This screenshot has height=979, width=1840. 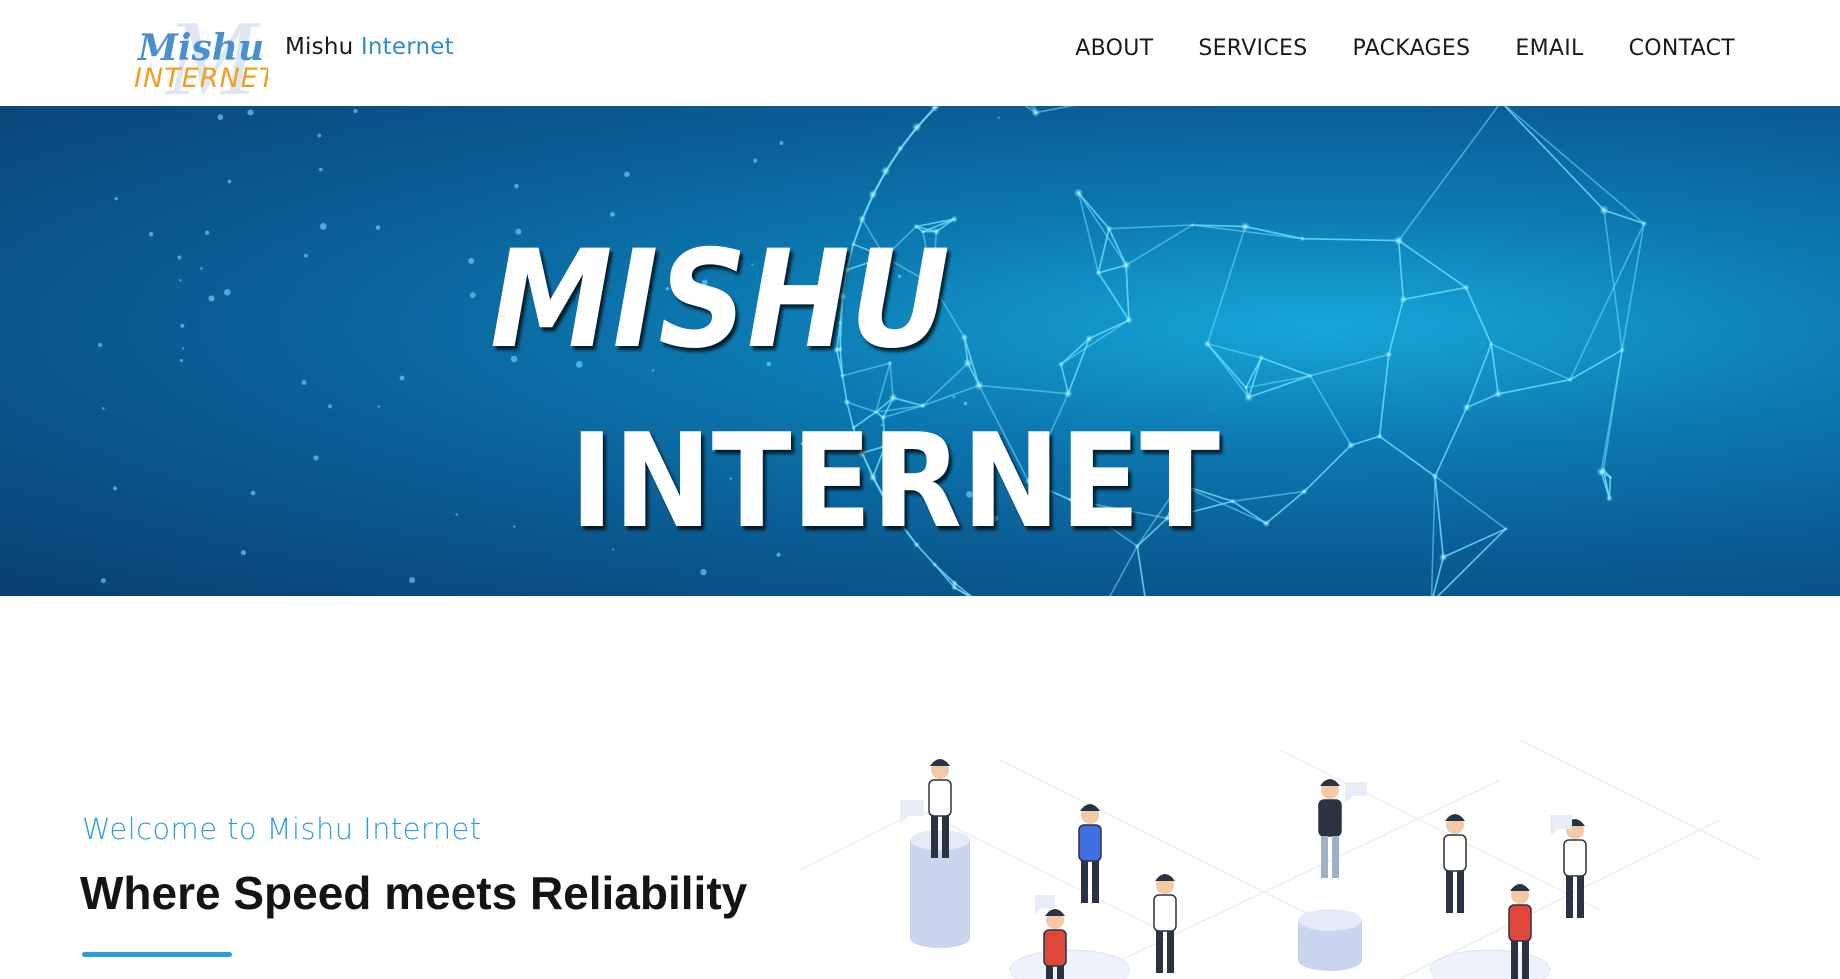 What do you see at coordinates (720, 299) in the screenshot?
I see `hero-title-line1: MISHU` at bounding box center [720, 299].